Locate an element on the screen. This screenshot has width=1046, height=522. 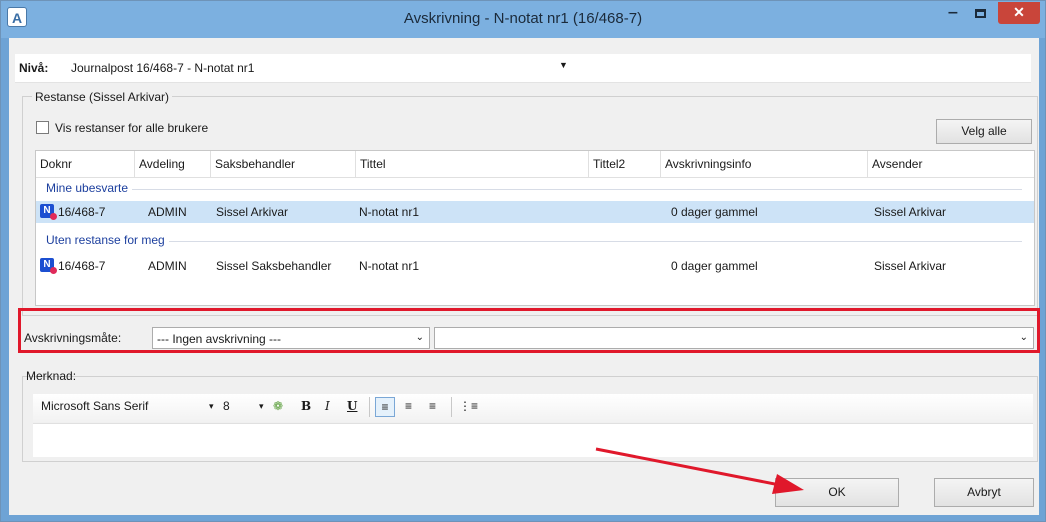
annotation-arrow is located at coordinates (699, 470).